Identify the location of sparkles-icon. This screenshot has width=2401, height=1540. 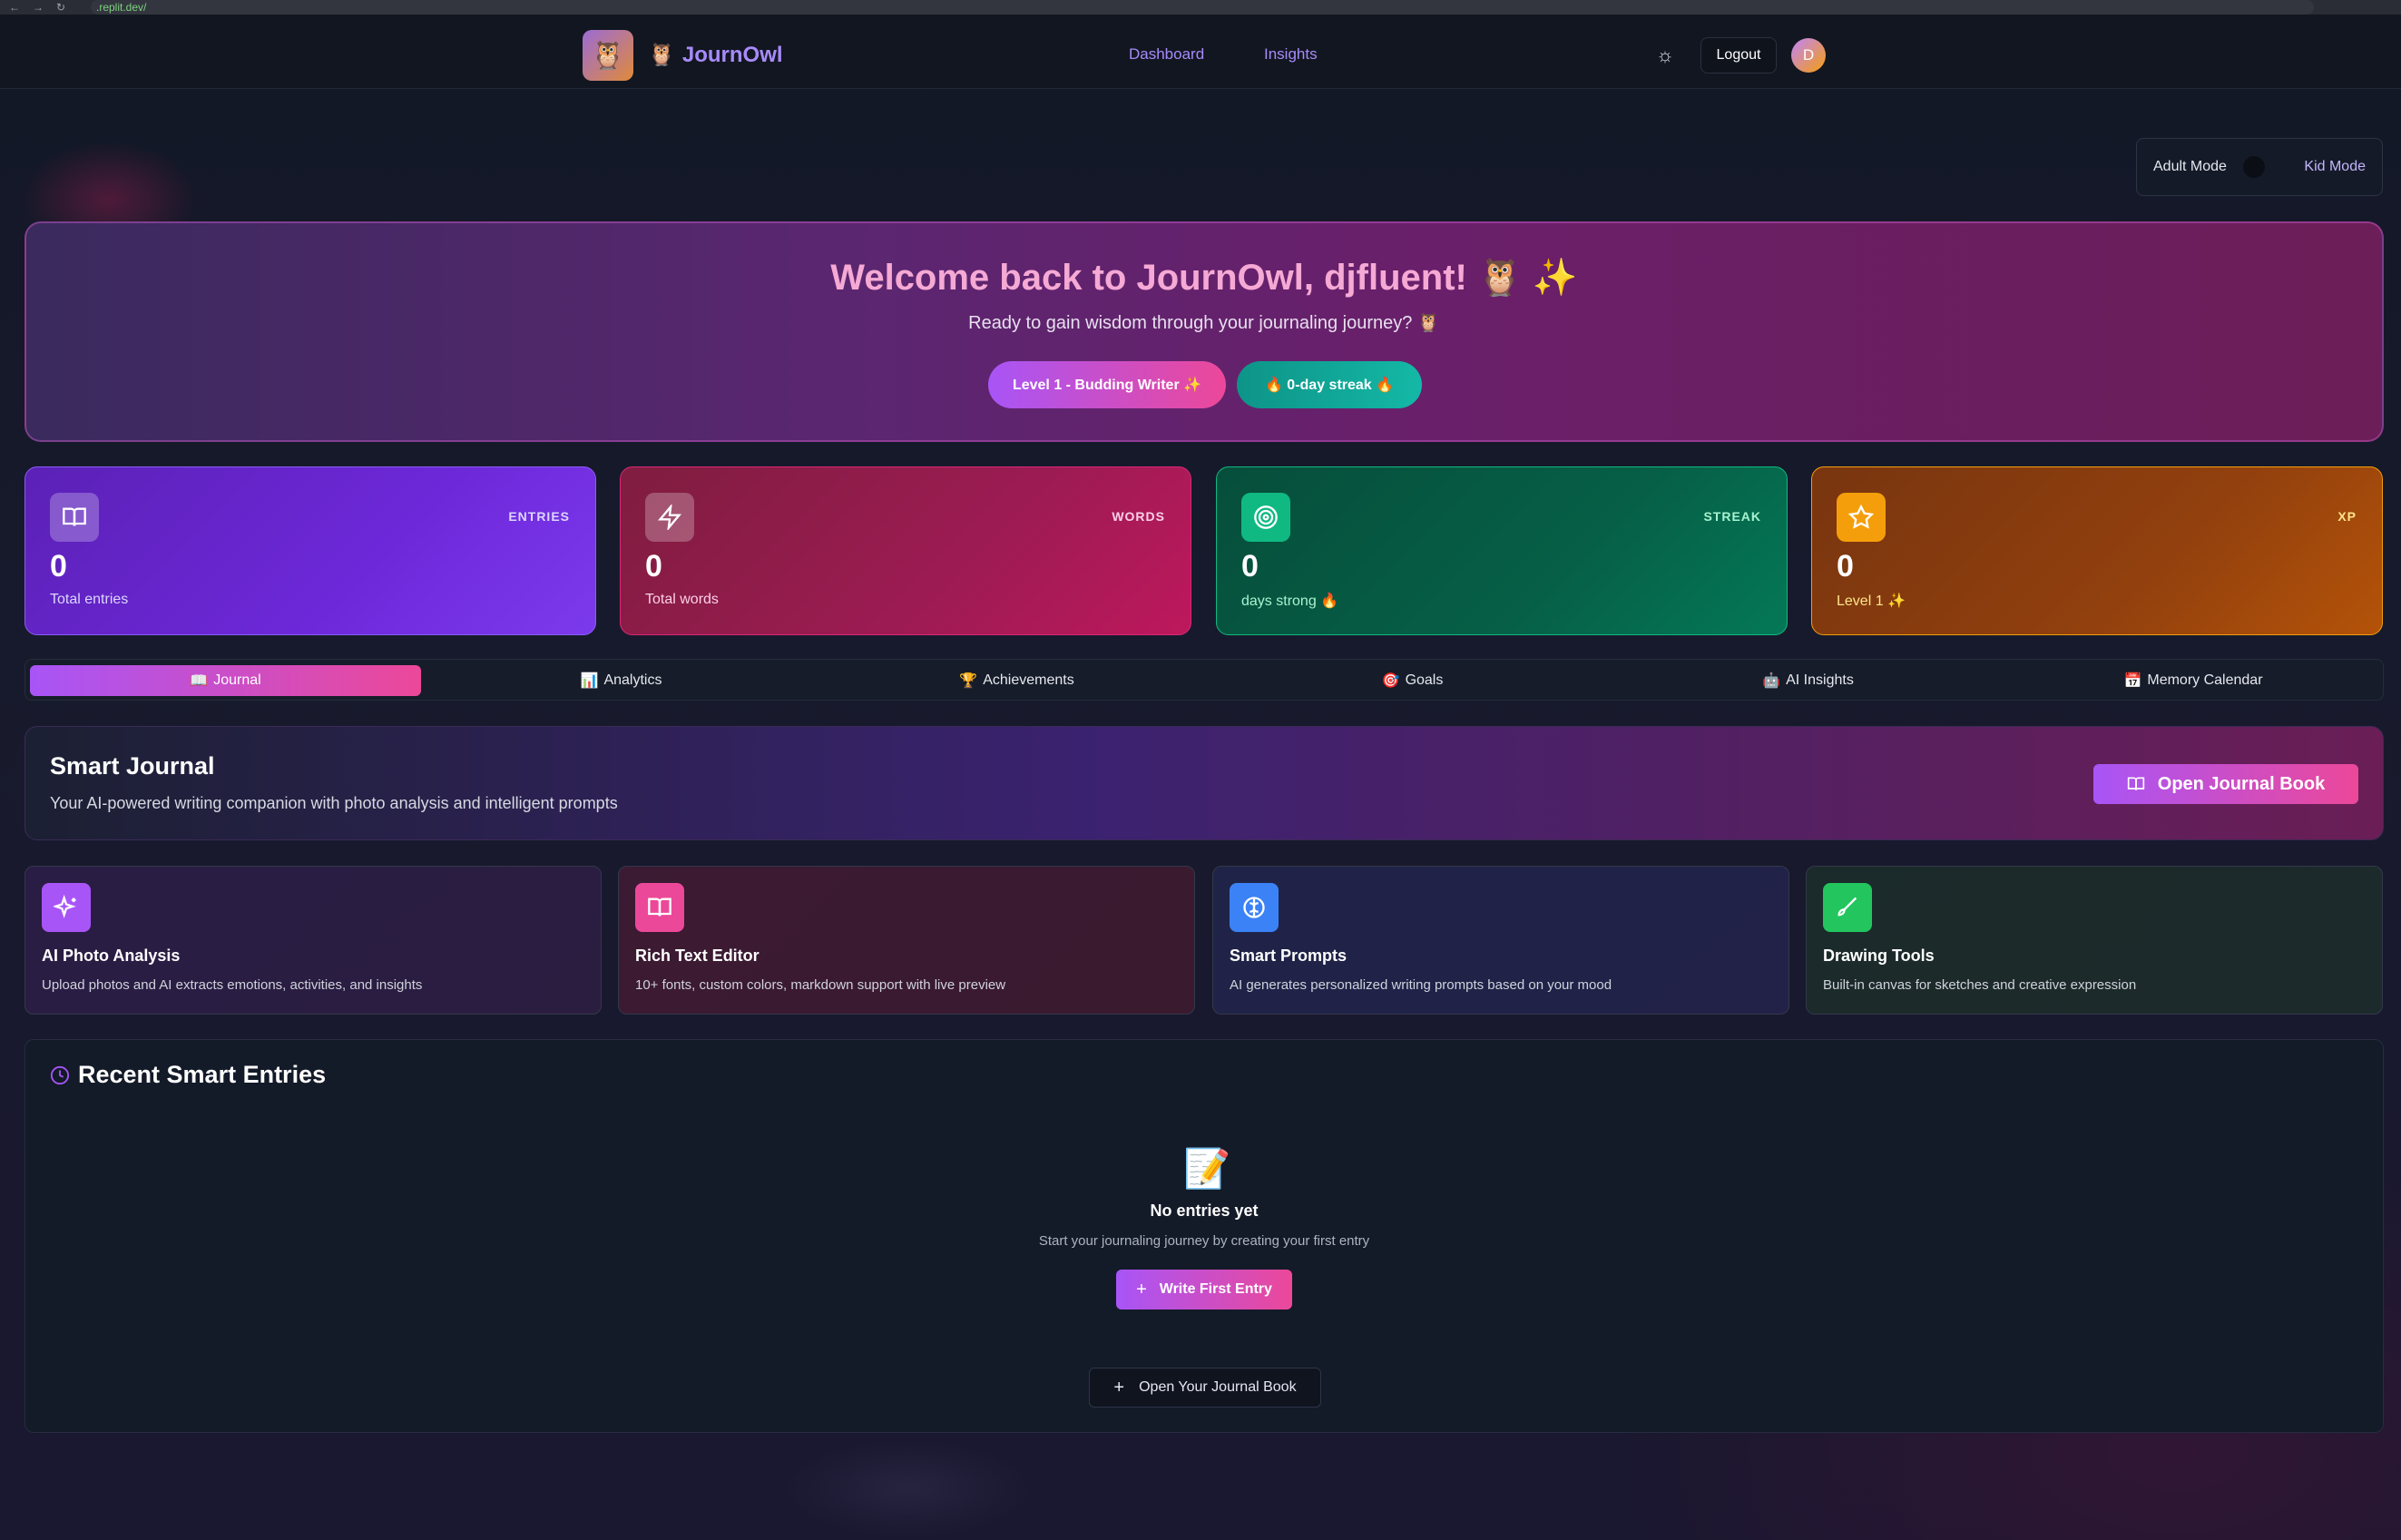
(66, 907).